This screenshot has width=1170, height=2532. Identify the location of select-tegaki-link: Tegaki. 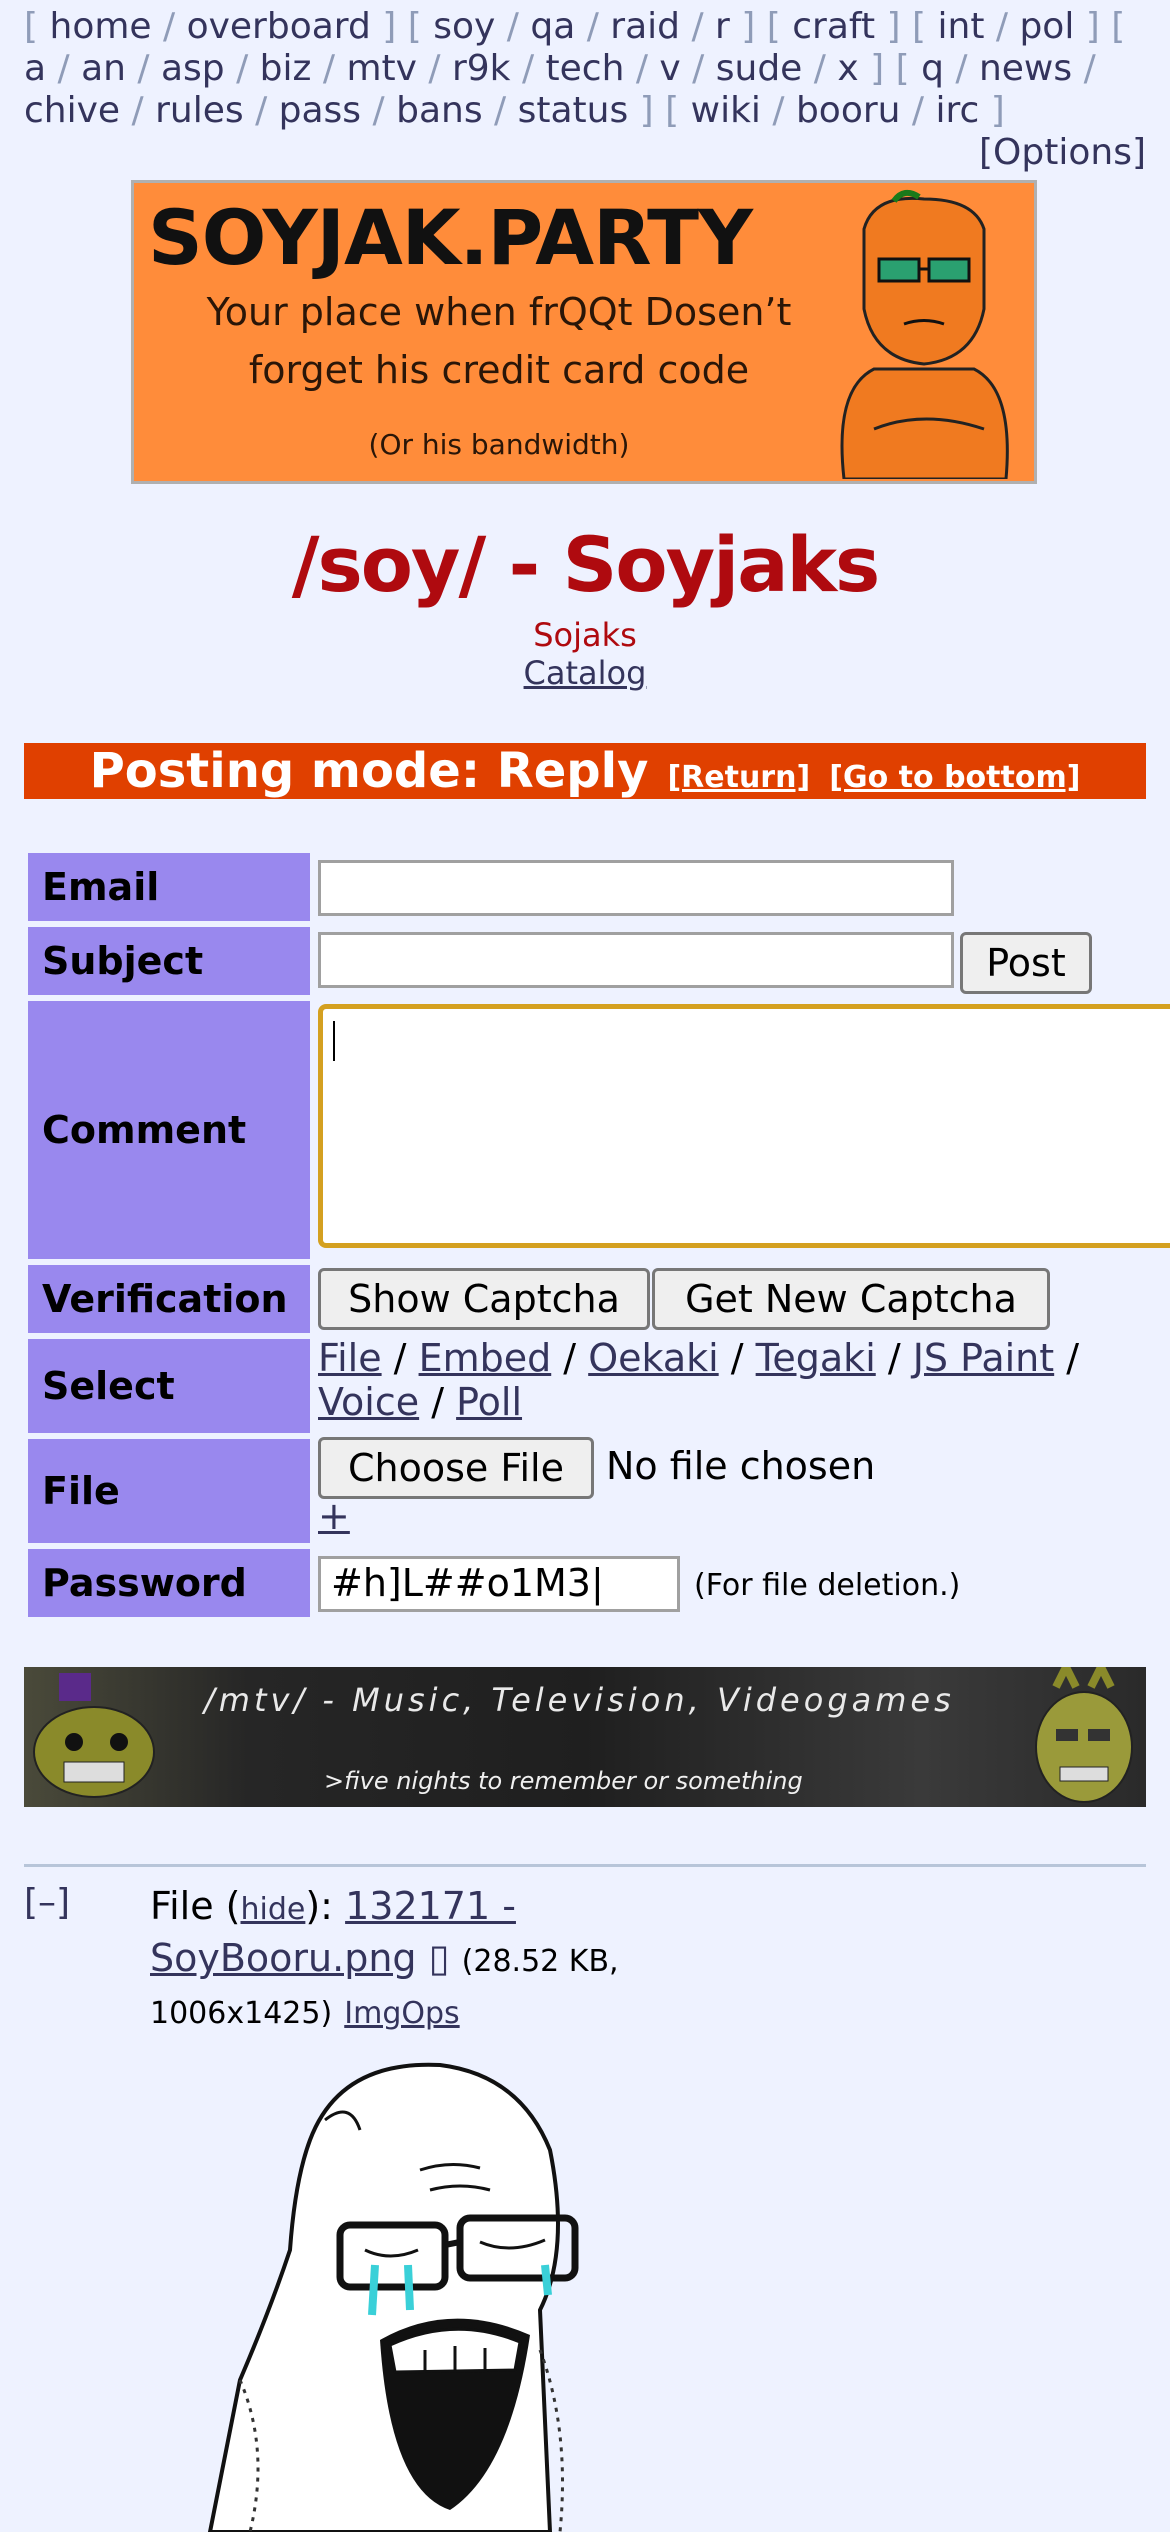
(816, 1358).